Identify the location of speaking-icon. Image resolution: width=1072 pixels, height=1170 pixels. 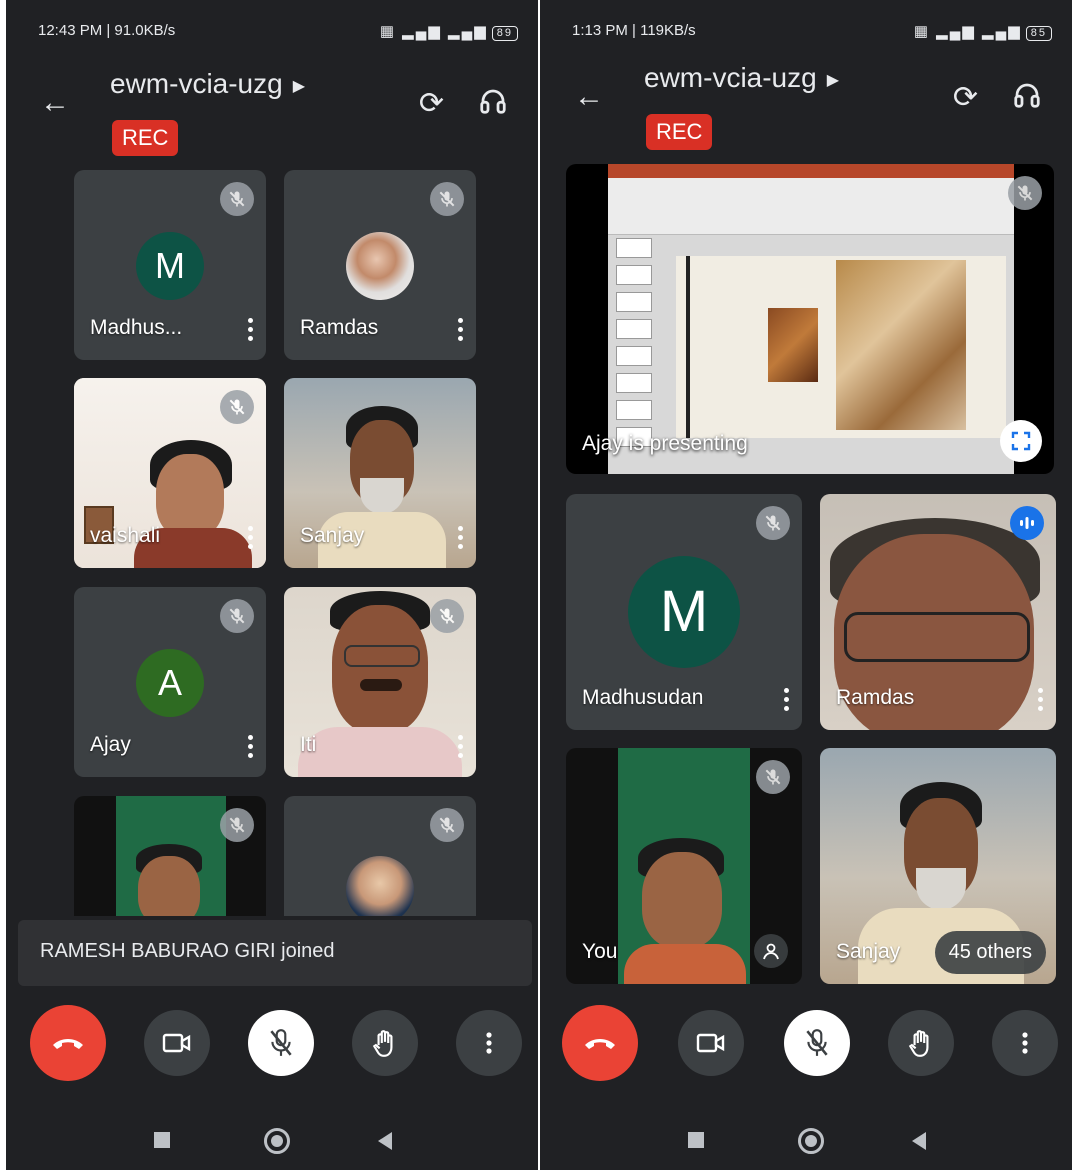
(1027, 523).